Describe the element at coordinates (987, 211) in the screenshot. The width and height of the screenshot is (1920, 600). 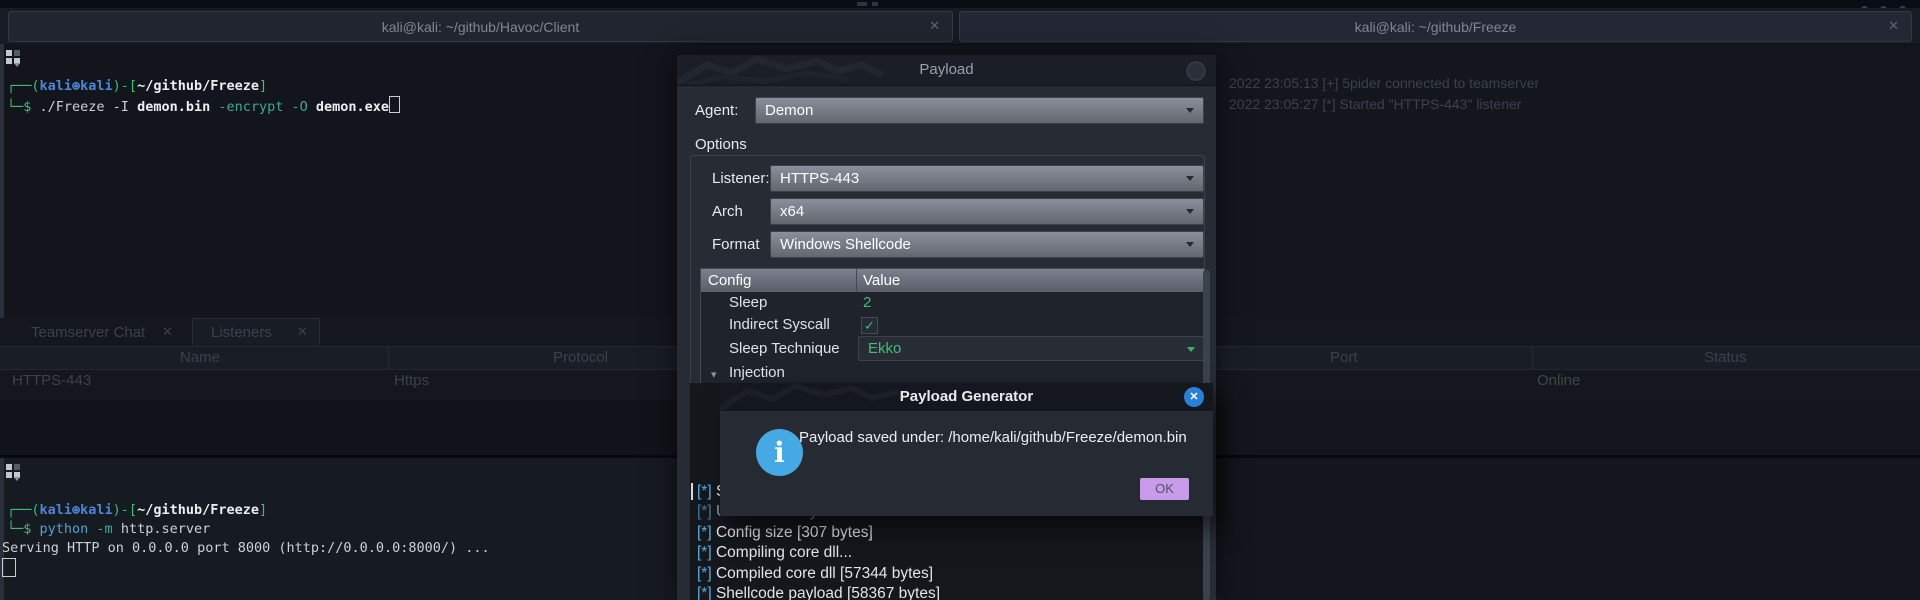
I see `arch-dropdown: x64` at that location.